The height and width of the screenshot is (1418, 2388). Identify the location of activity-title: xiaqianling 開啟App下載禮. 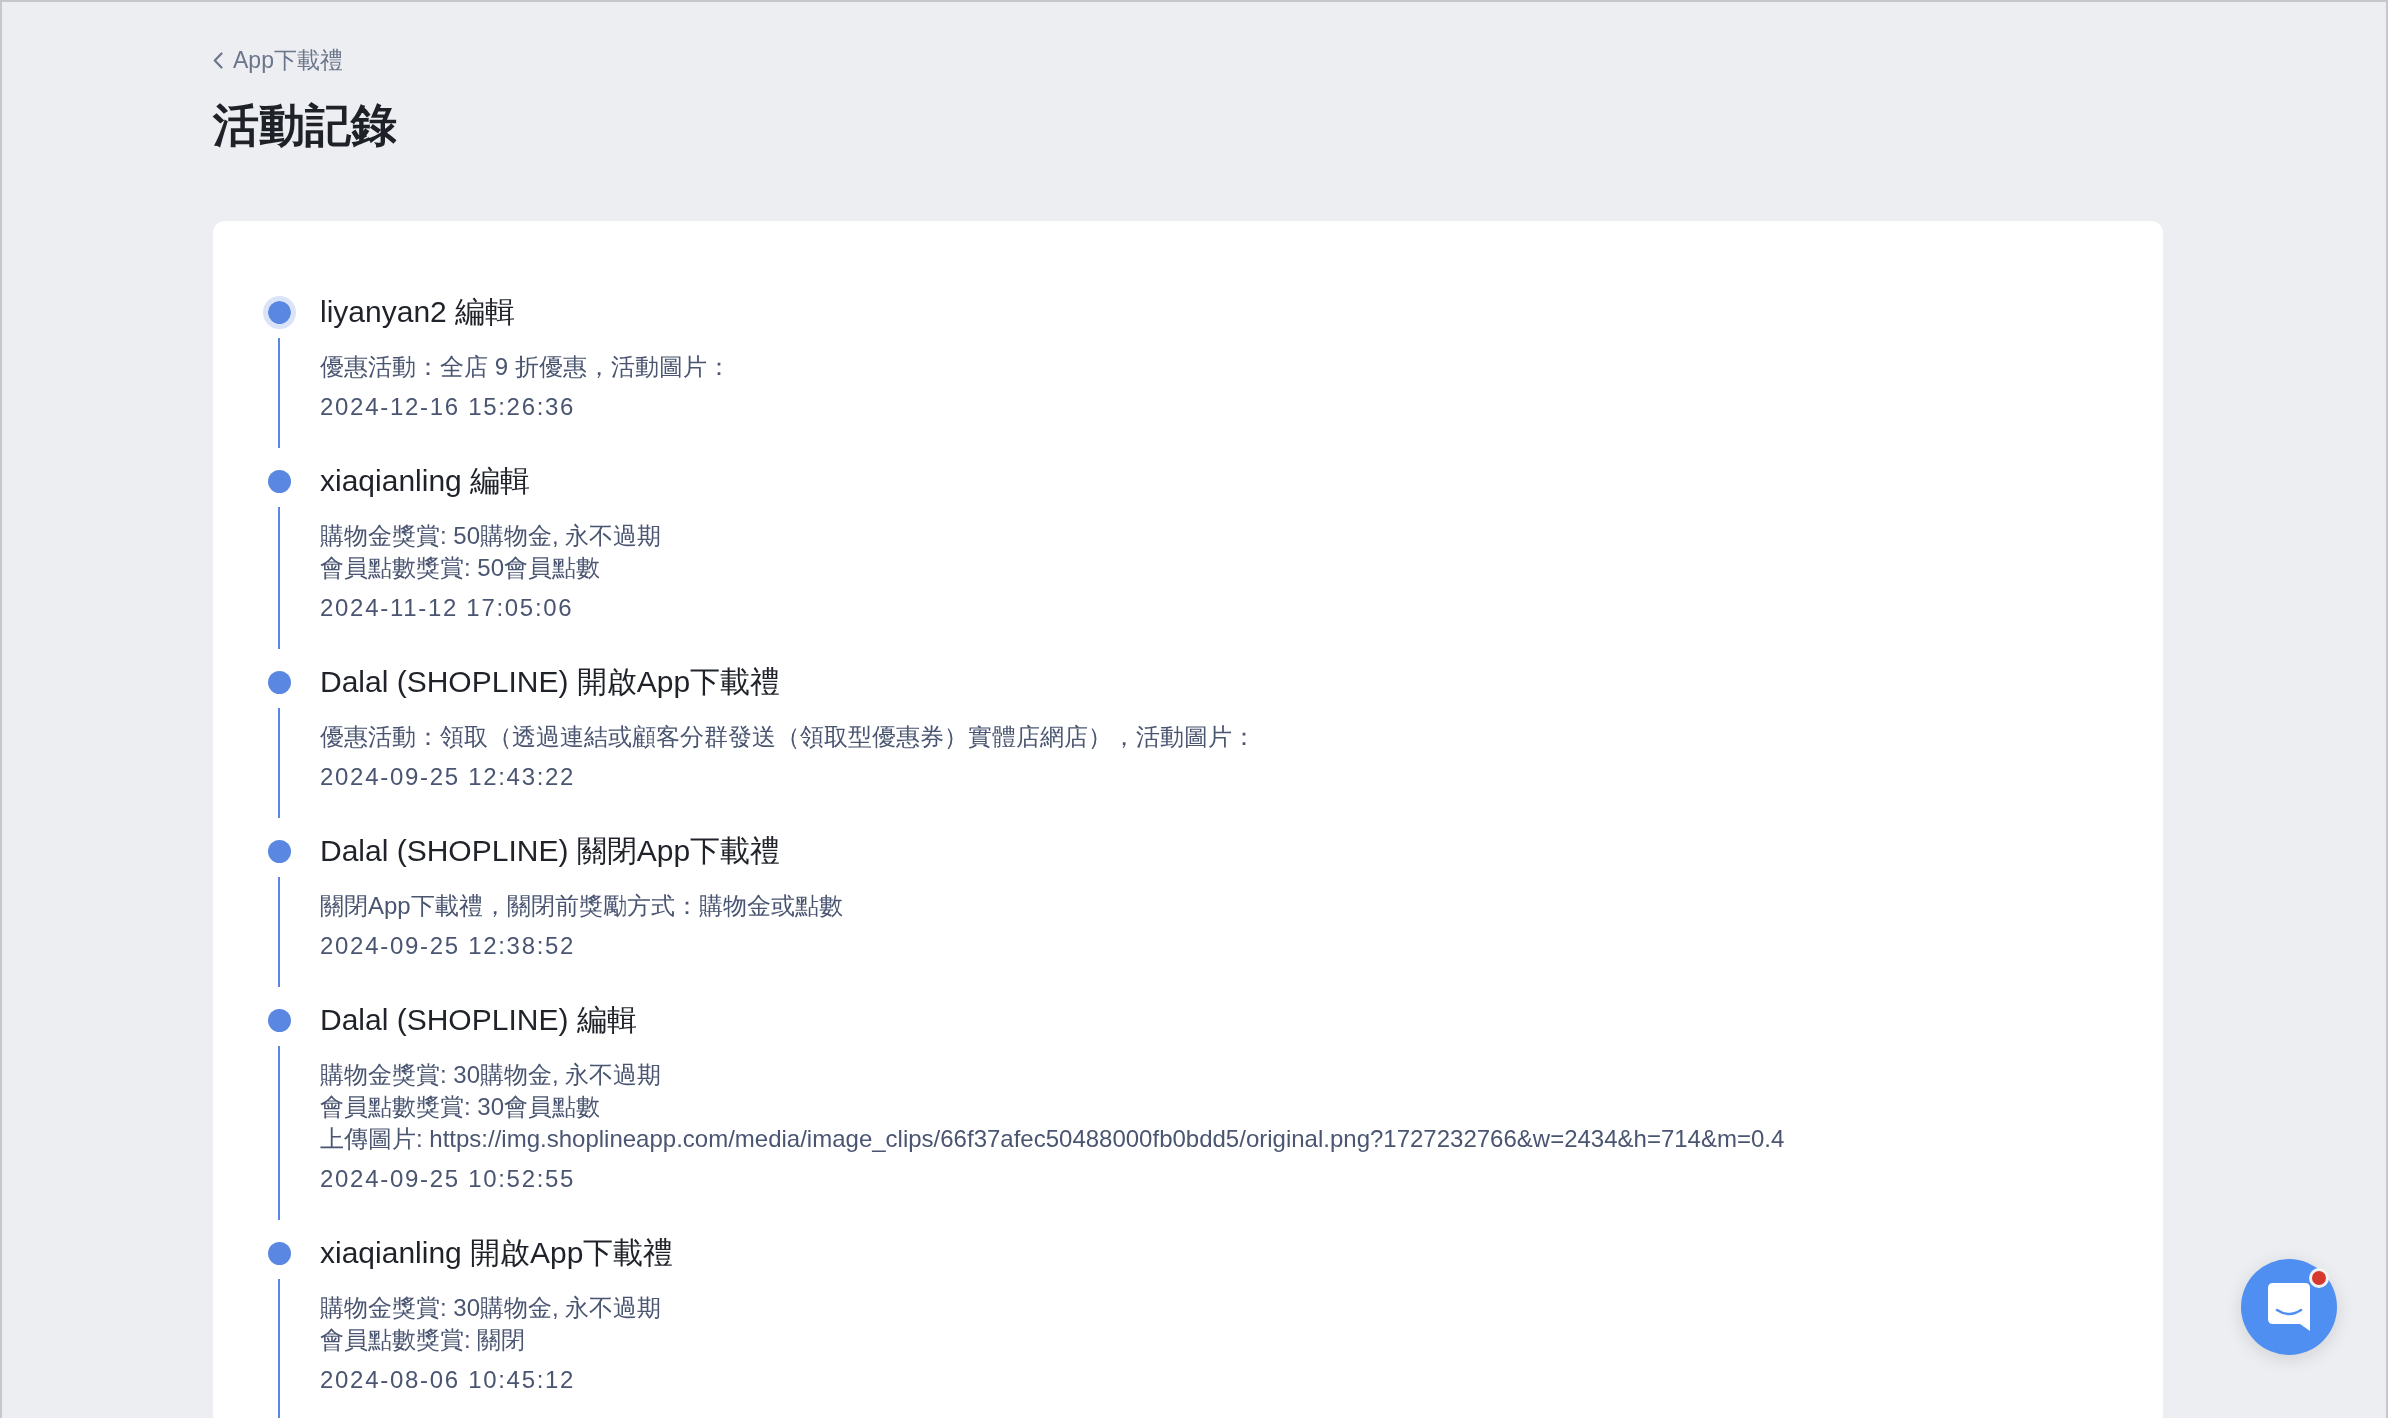
(497, 1253).